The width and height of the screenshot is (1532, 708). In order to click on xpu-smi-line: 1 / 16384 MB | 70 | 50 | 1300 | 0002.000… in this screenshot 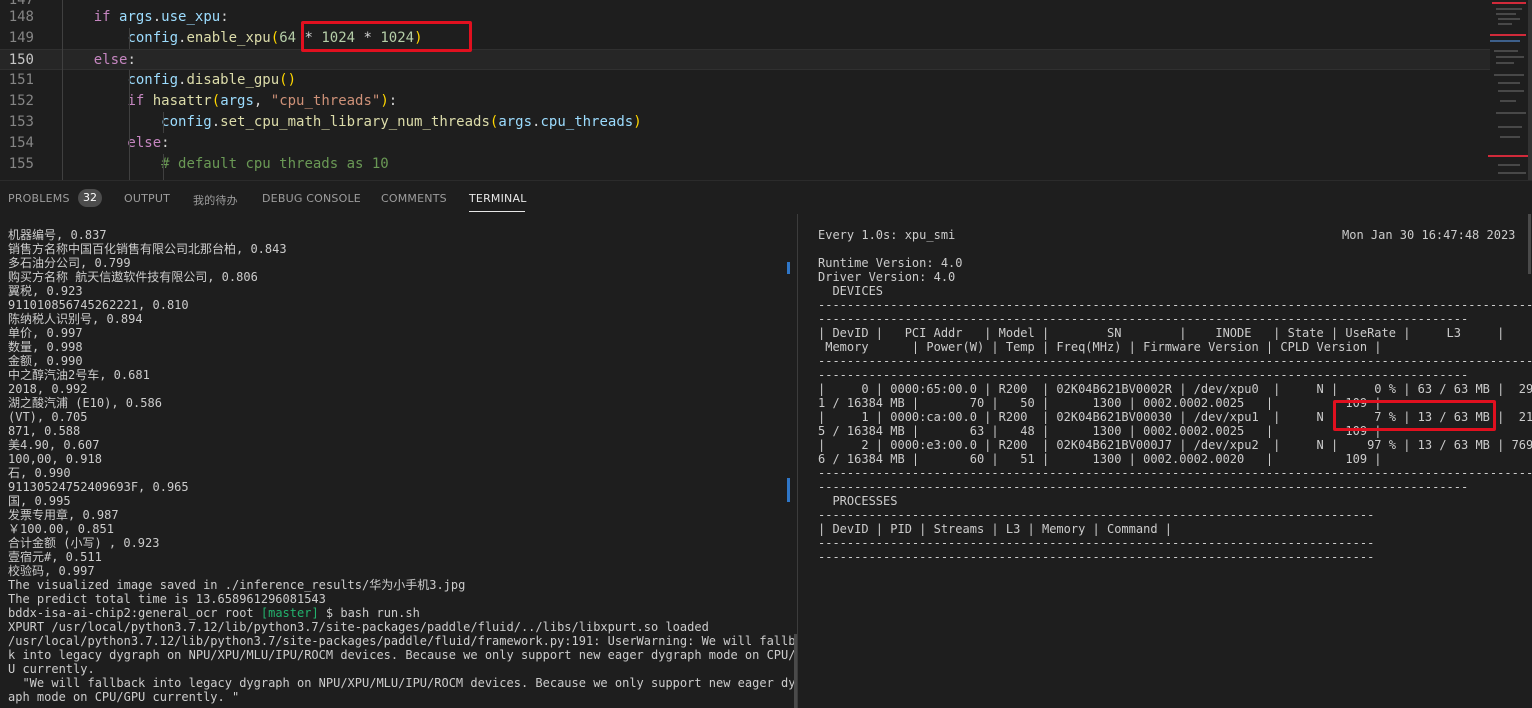, I will do `click(1100, 403)`.